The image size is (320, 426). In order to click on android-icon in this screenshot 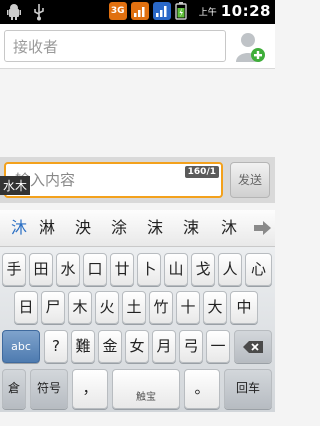, I will do `click(15, 12)`.